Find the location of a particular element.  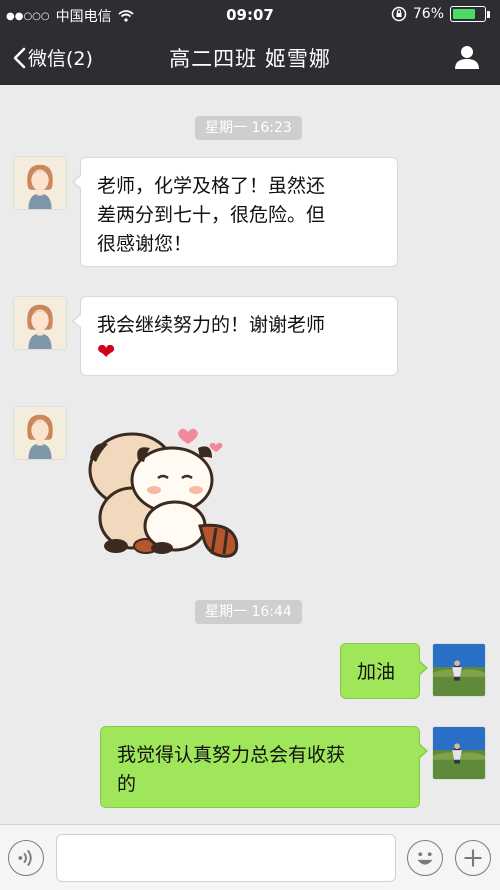

message-line: 的 is located at coordinates (127, 784).